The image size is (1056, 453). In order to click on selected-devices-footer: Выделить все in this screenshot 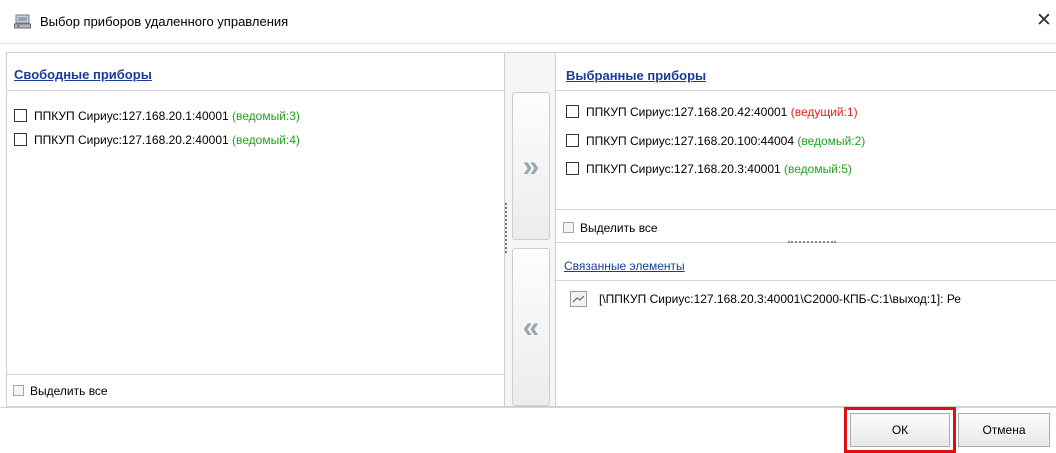, I will do `click(806, 226)`.